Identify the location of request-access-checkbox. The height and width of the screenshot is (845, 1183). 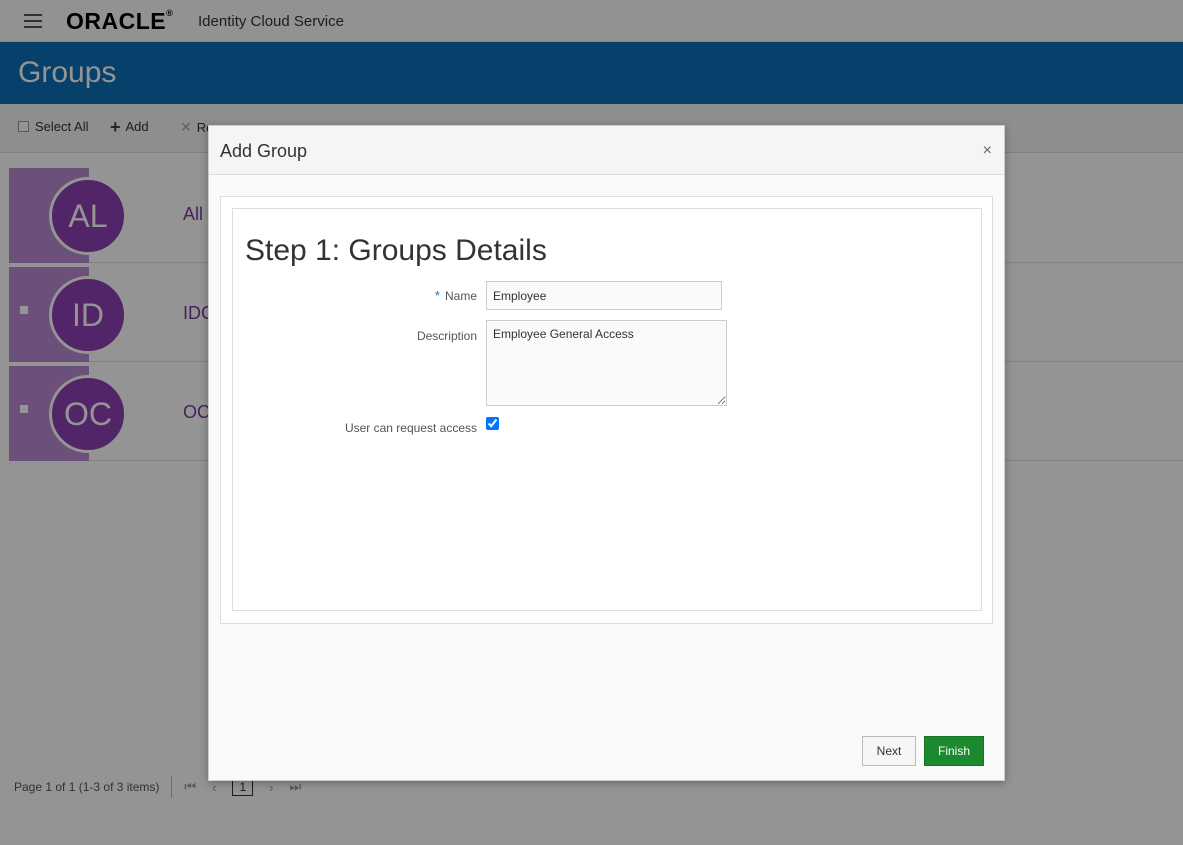
(492, 423).